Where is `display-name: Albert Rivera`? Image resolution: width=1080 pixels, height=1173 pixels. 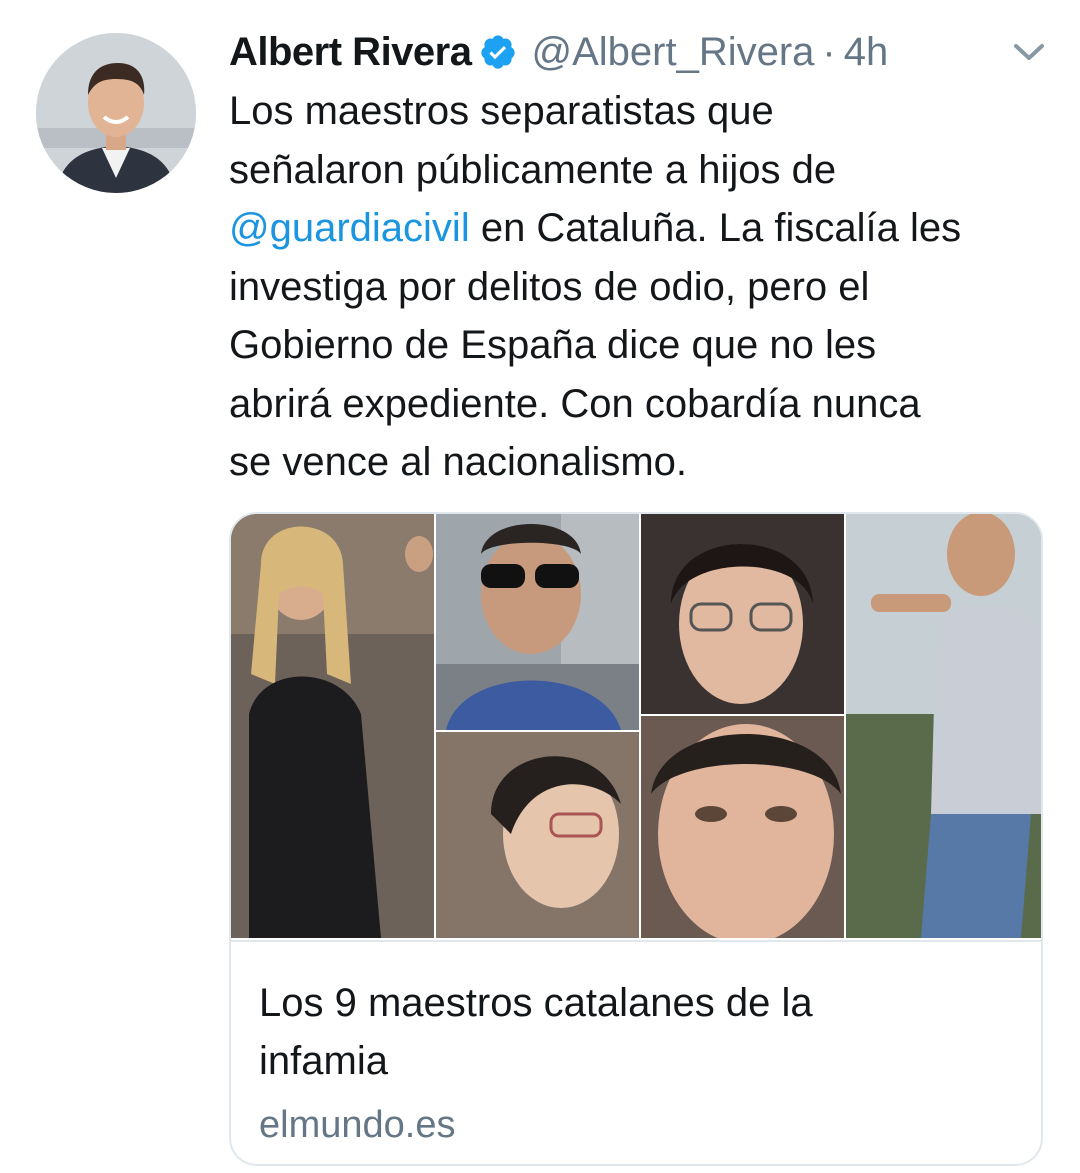 display-name: Albert Rivera is located at coordinates (350, 52).